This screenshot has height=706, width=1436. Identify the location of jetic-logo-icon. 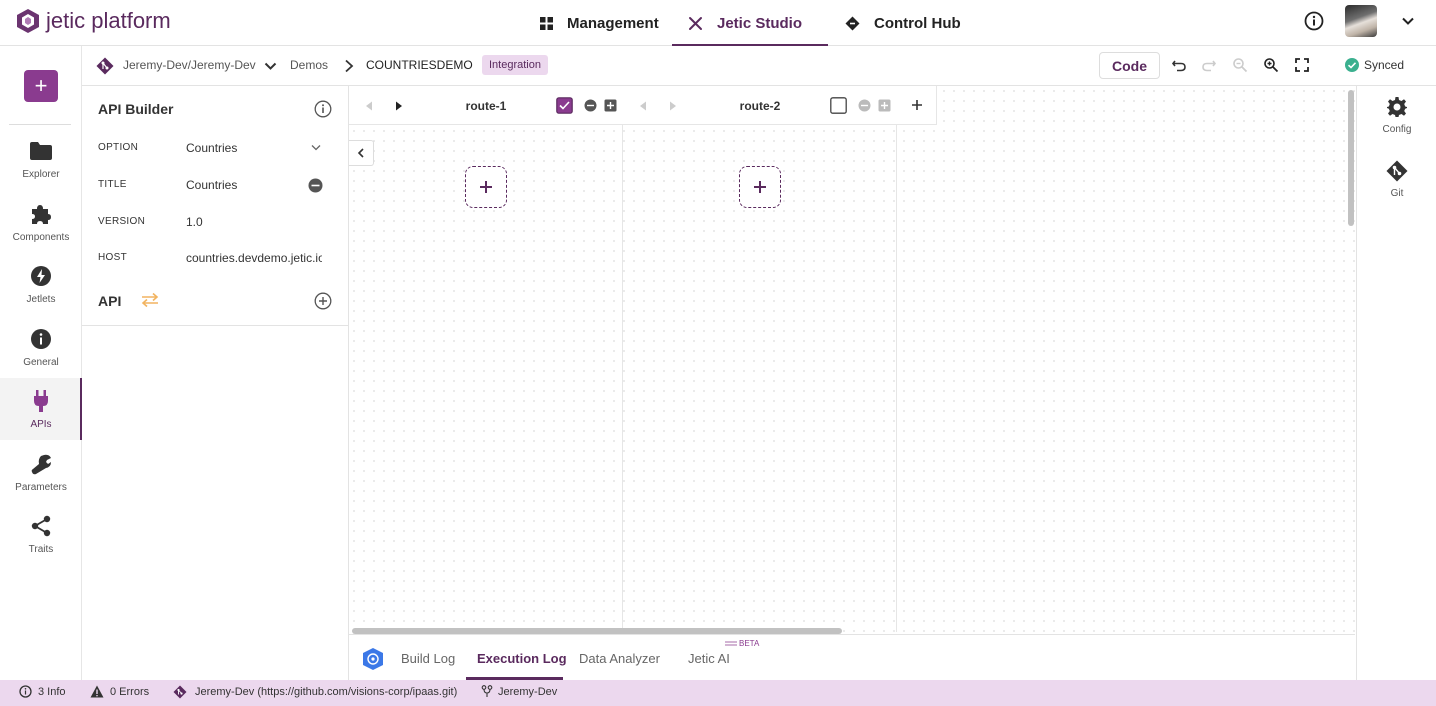
(28, 21).